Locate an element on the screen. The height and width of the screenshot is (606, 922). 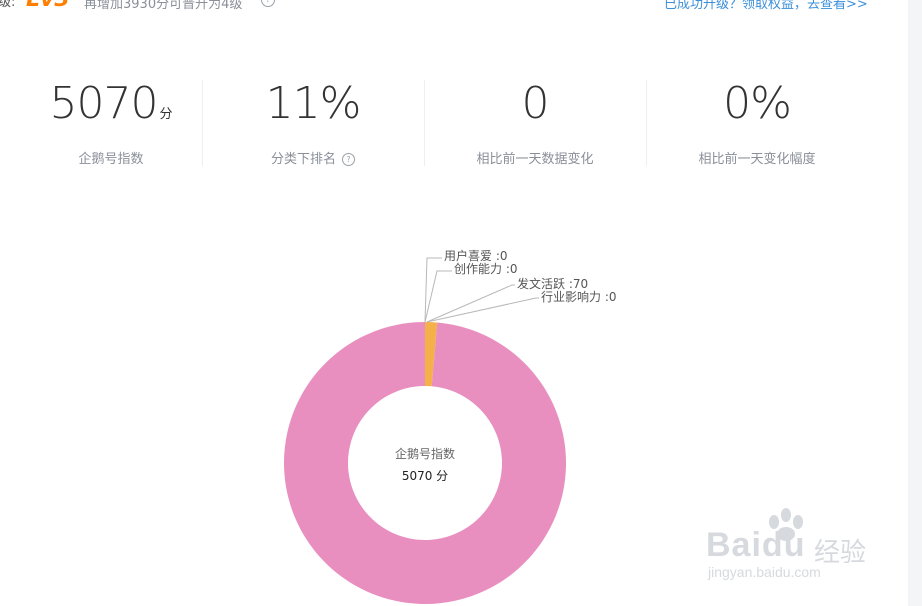
watermark-url: jingyan.baidu.com is located at coordinates (764, 572).